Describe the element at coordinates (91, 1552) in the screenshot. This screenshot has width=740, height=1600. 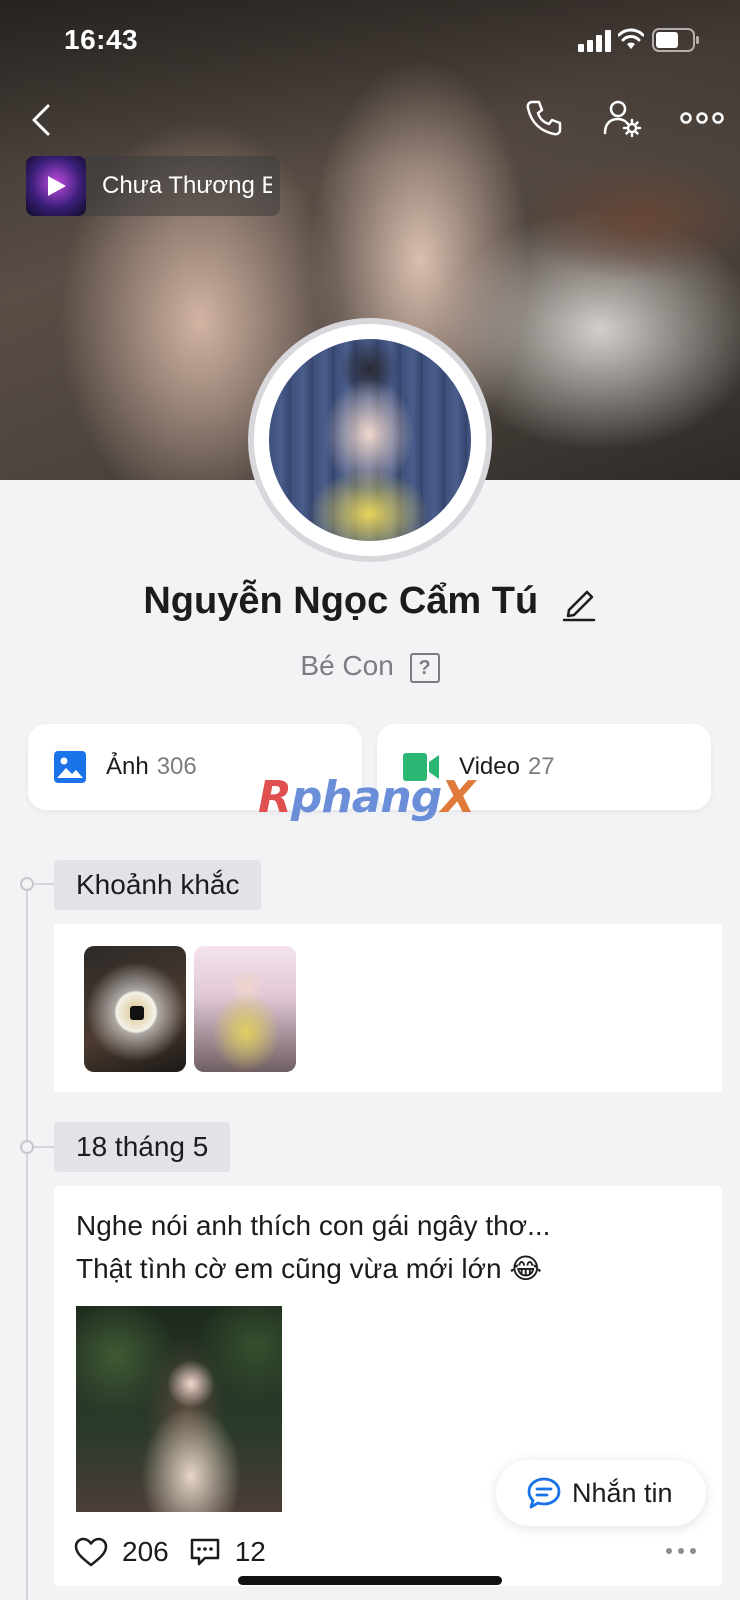
I see `heart-icon` at that location.